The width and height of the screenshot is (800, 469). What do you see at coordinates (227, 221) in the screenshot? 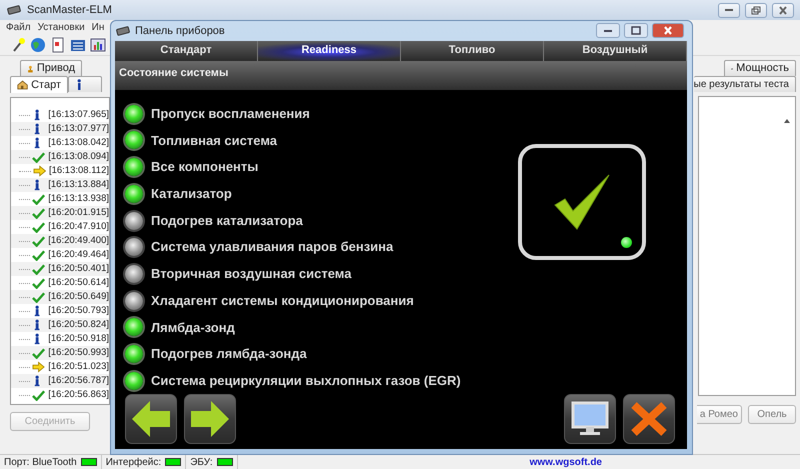
I see `monitor-label: Подогрев катализатора` at bounding box center [227, 221].